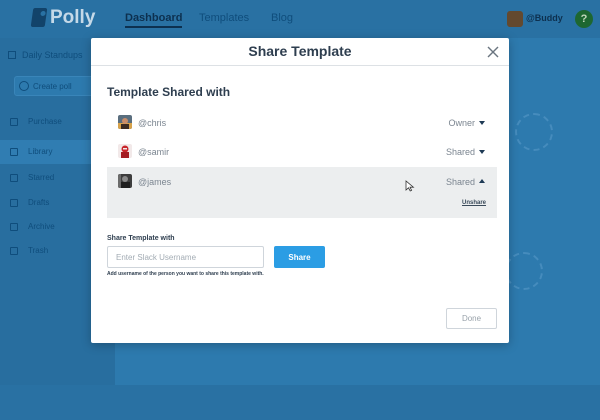 This screenshot has height=420, width=600. I want to click on mouse-cursor-icon, so click(410, 185).